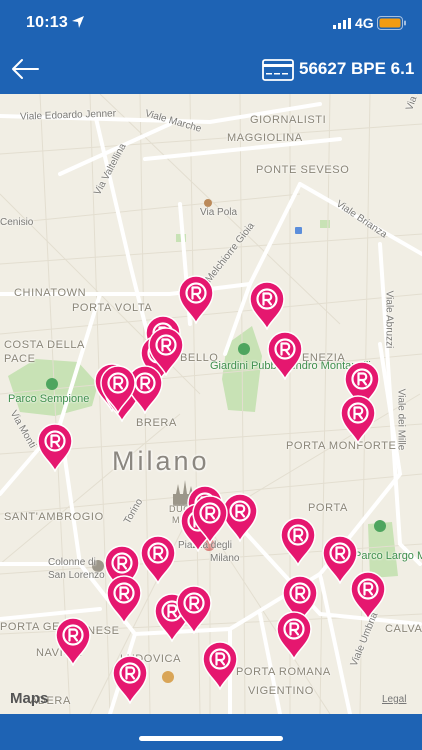 Image resolution: width=422 pixels, height=750 pixels. Describe the element at coordinates (225, 558) in the screenshot. I see `place-label: Milano` at that location.